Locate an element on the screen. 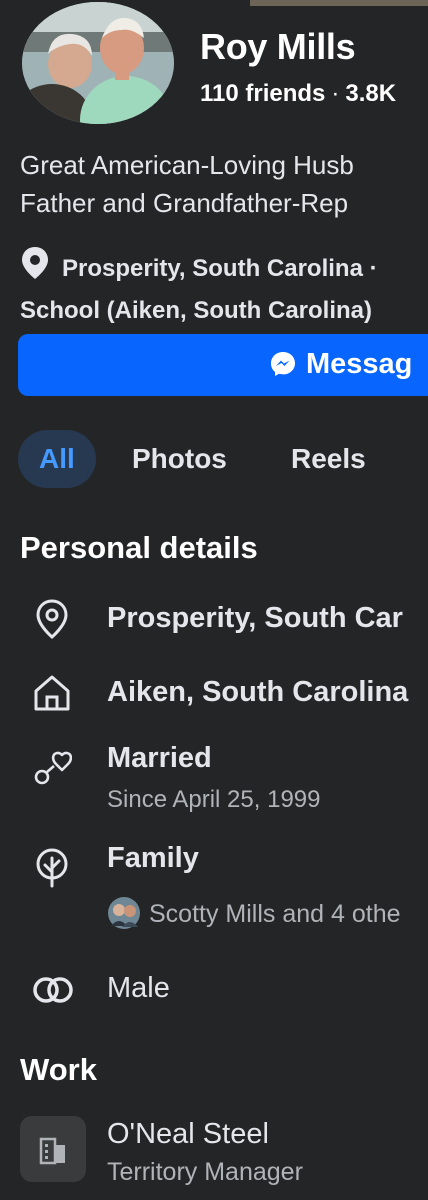  family-members: Scotty Mills and 4 othe is located at coordinates (254, 913).